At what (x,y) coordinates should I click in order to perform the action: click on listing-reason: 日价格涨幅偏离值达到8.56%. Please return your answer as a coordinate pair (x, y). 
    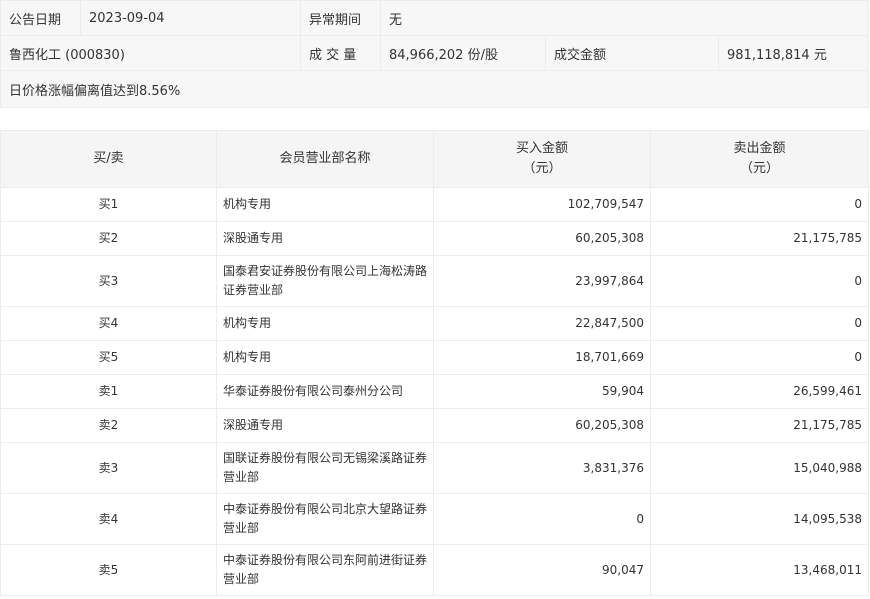
    Looking at the image, I should click on (435, 89).